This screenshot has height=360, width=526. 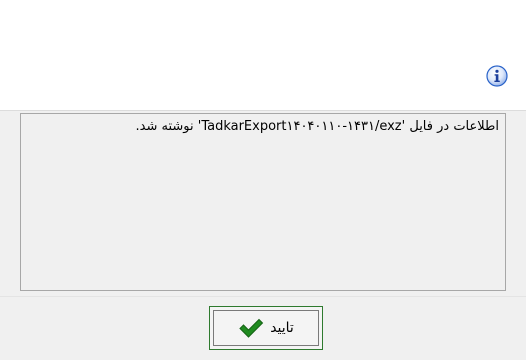 I want to click on ok-button-label: تایید, so click(x=282, y=328).